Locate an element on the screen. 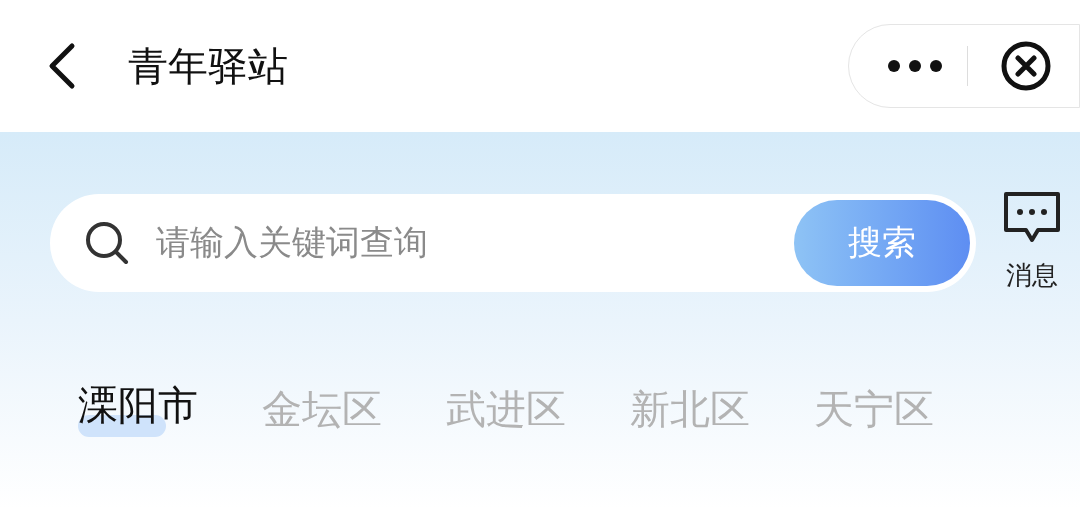 This screenshot has height=509, width=1080. message-label: 消息 is located at coordinates (1032, 275).